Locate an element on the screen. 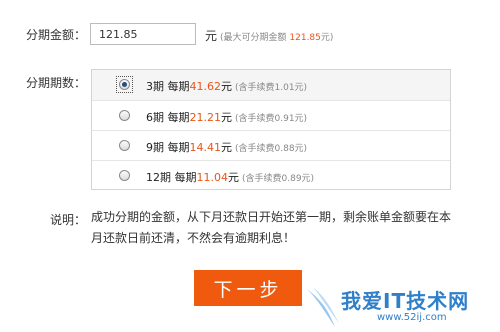 The width and height of the screenshot is (500, 332). installment-option-9: 9期 每期14.41元 (含手续费0.88元) is located at coordinates (271, 145).